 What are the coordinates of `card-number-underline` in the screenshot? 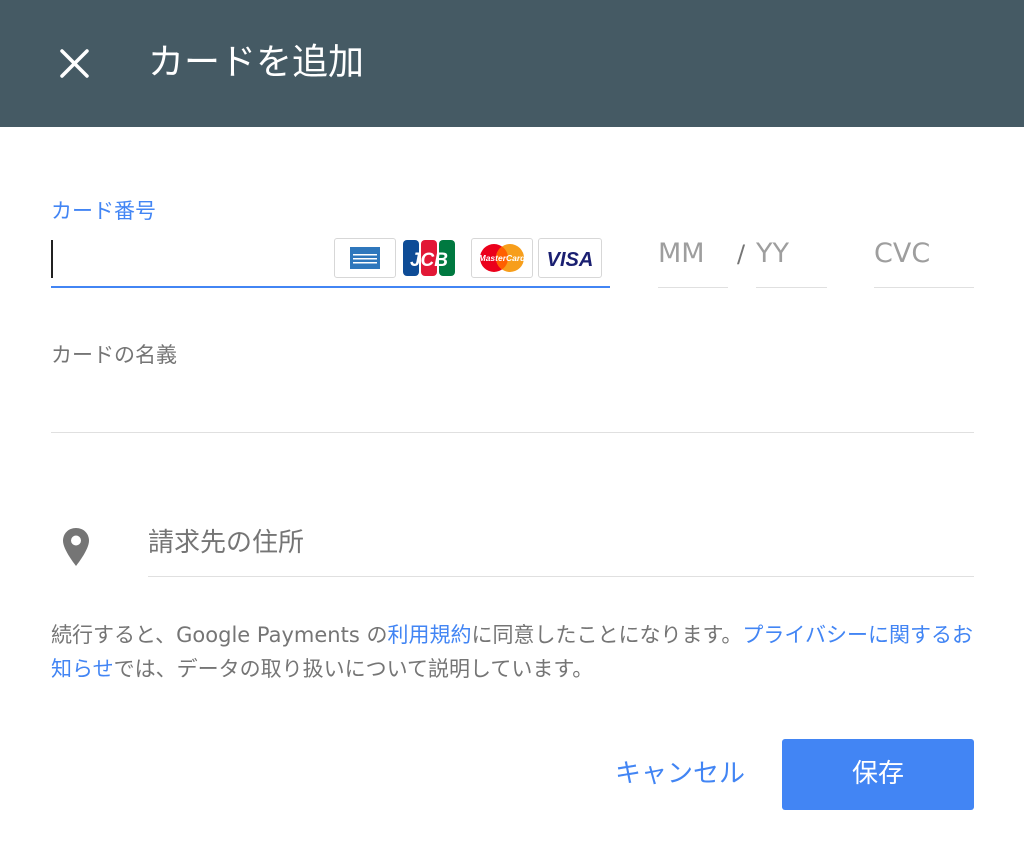 It's located at (330, 287).